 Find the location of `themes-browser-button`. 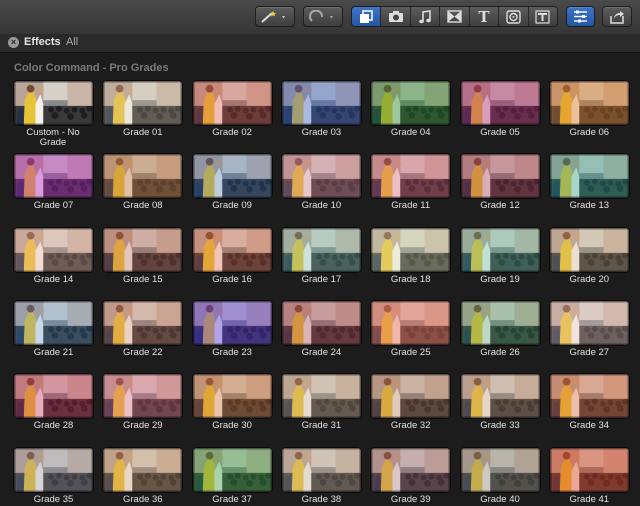

themes-browser-button is located at coordinates (542, 16).